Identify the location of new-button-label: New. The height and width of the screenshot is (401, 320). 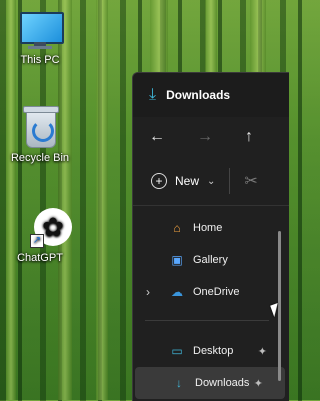
(187, 181).